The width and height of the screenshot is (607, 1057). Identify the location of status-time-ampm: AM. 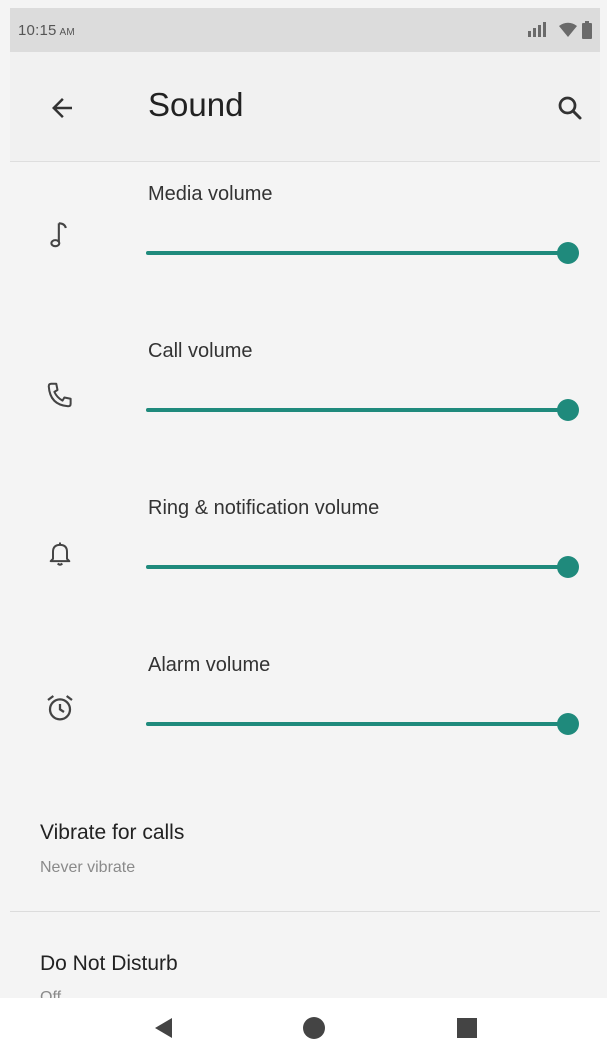
(67, 32).